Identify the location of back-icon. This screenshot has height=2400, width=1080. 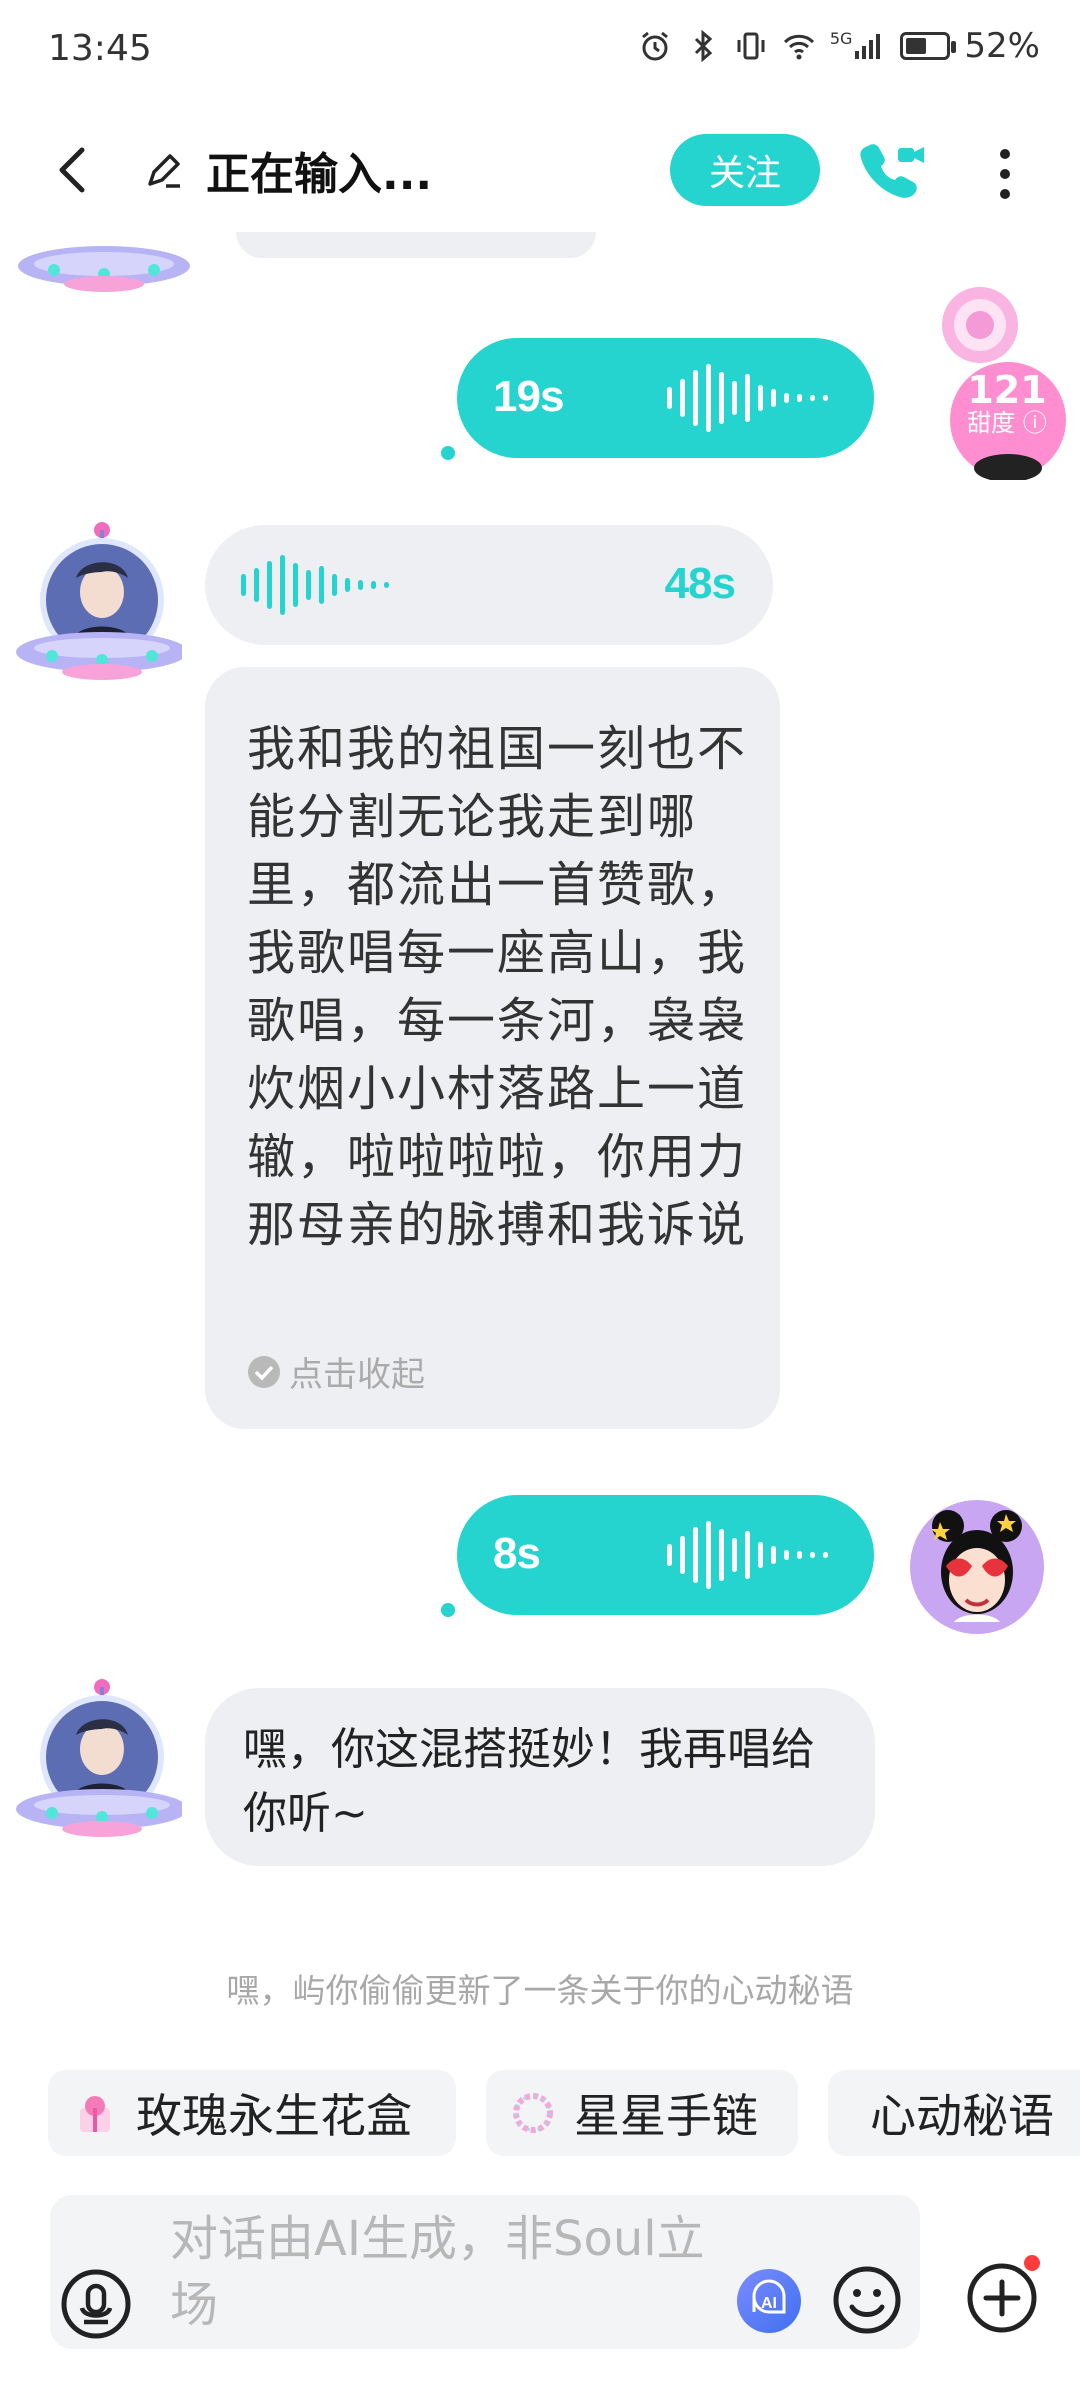
(74, 170).